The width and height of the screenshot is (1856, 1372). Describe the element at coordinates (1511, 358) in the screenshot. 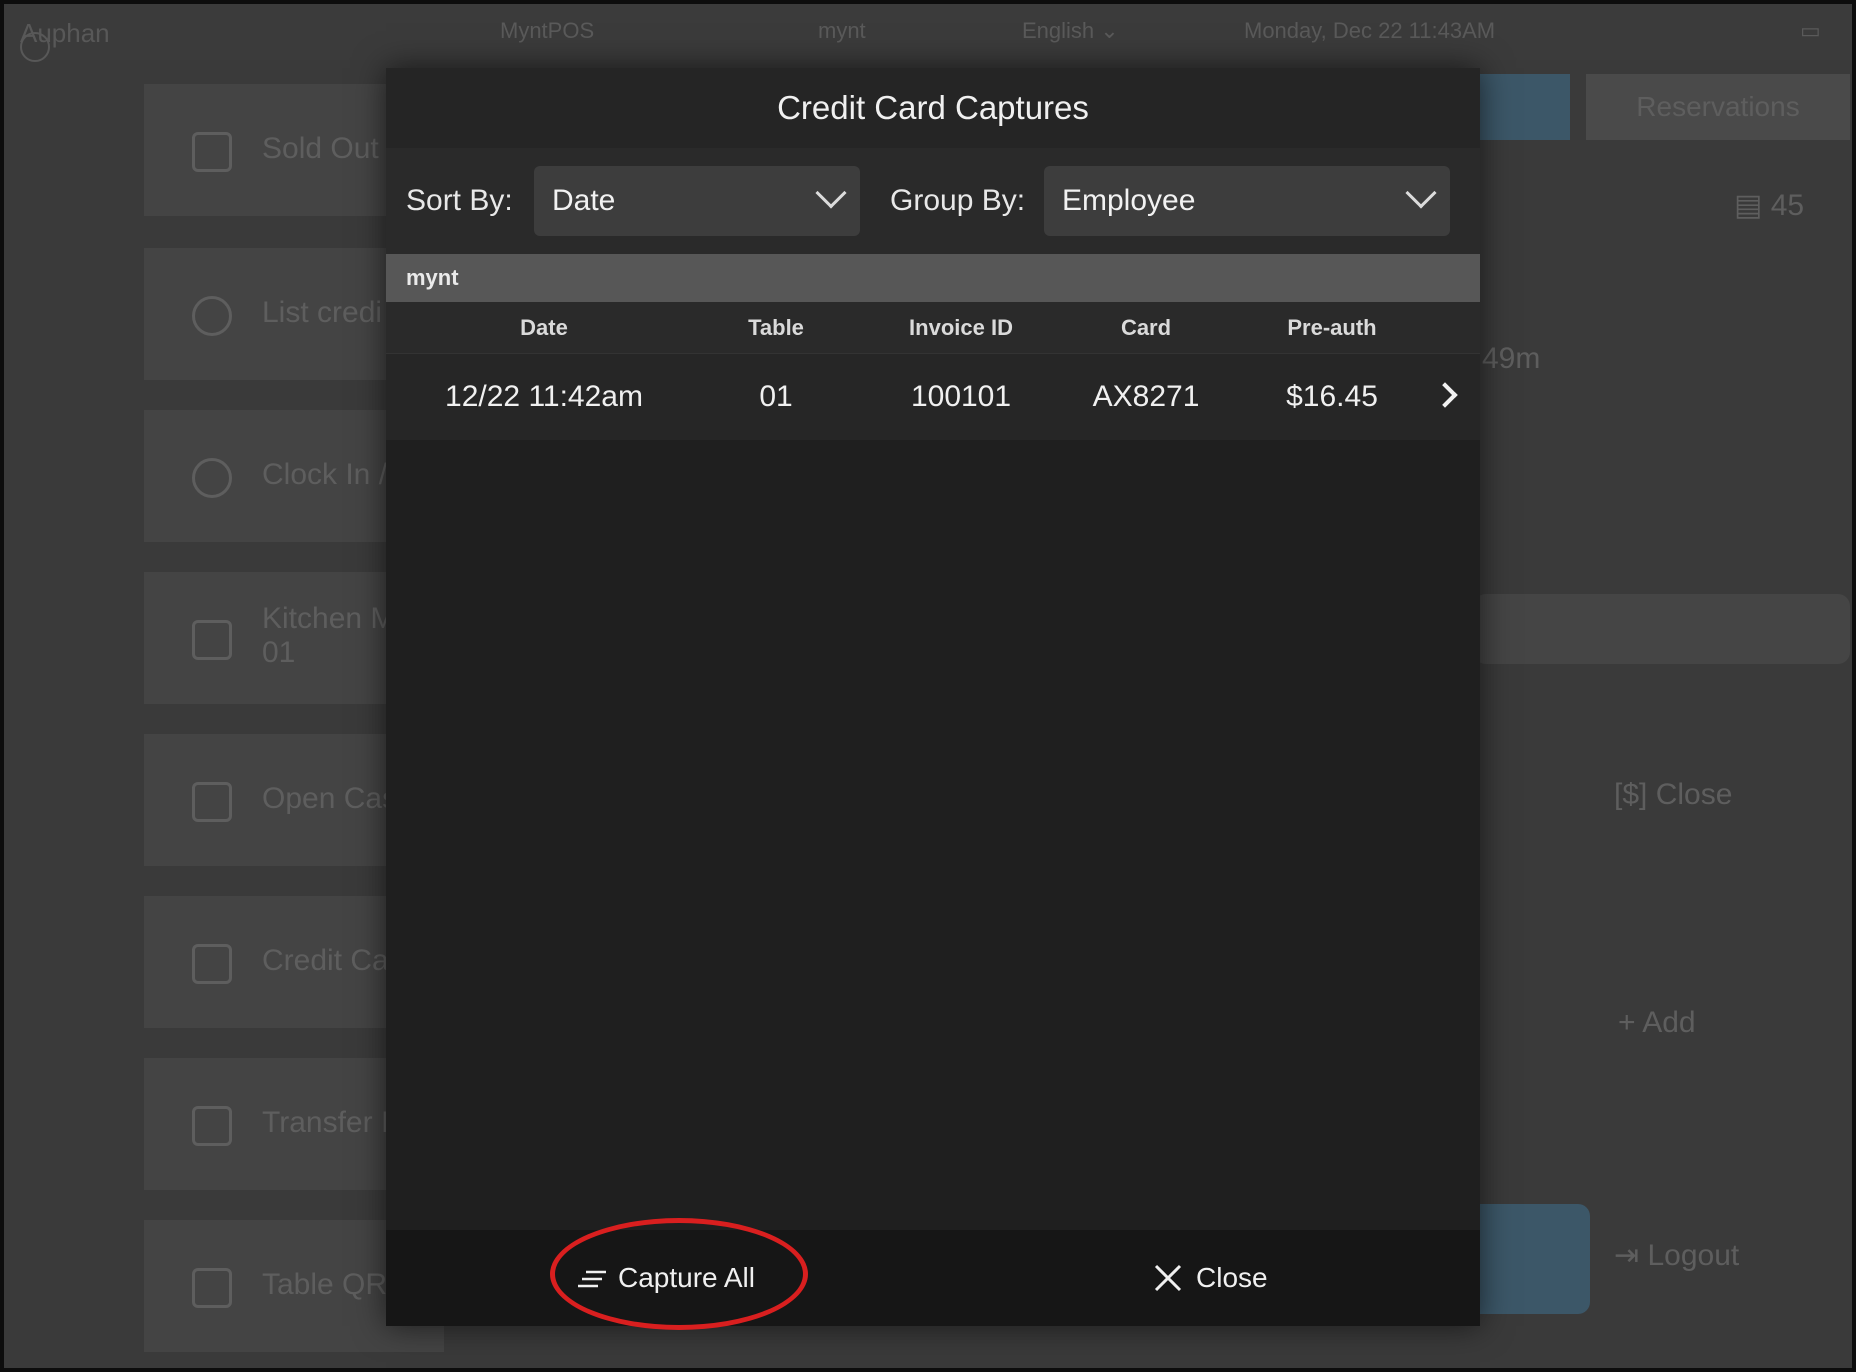

I see `elapsed-timer: 49m` at that location.